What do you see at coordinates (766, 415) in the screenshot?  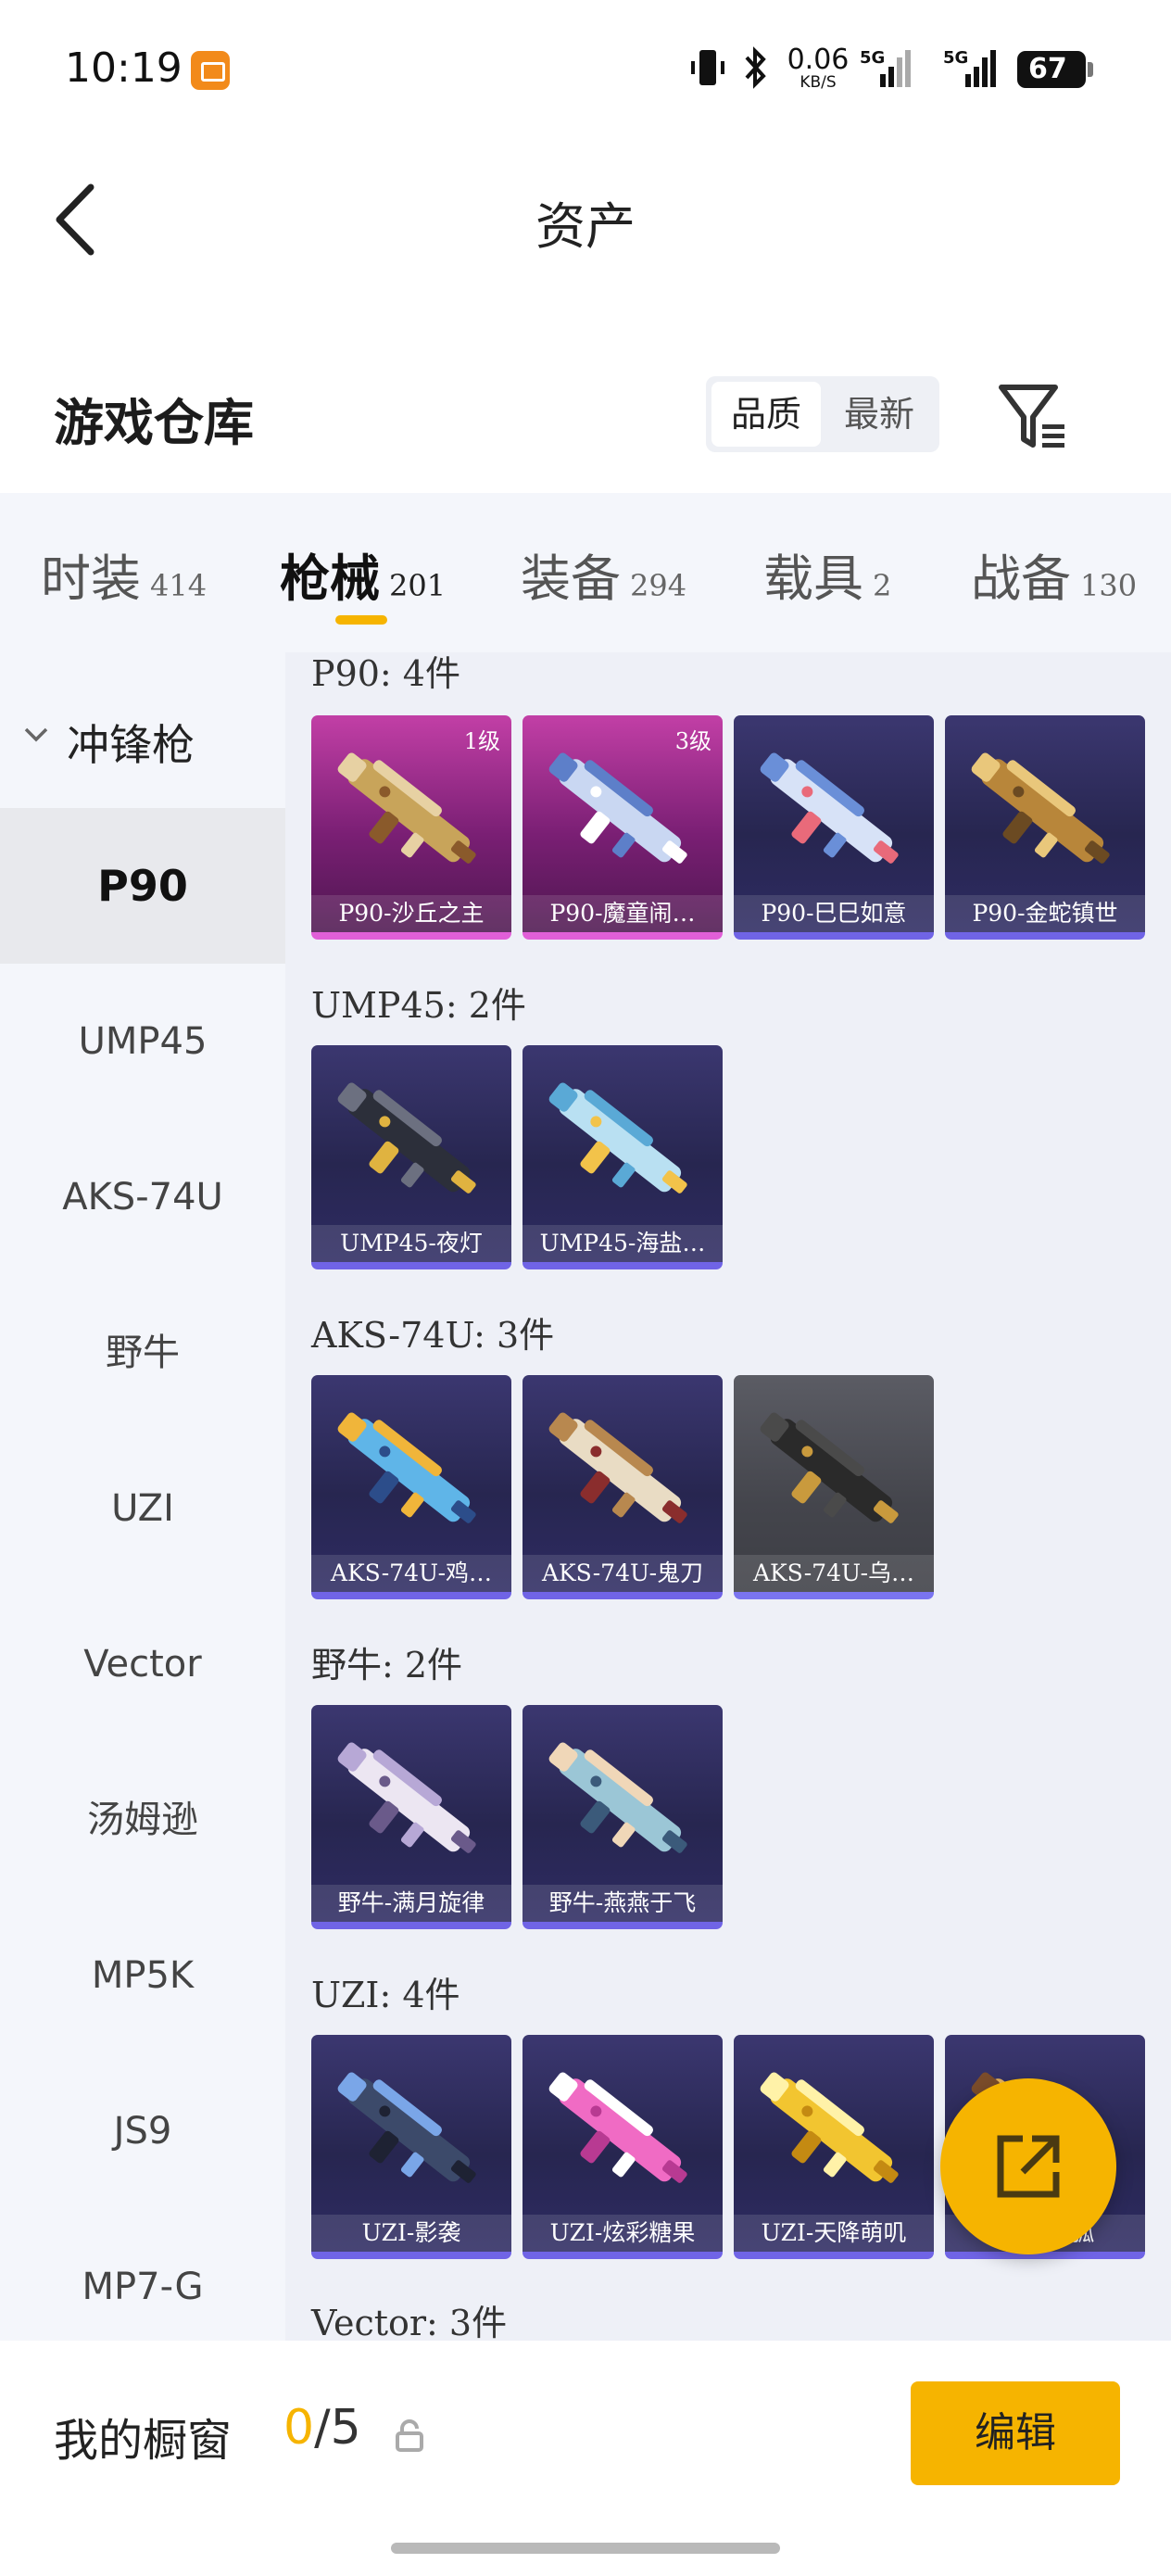 I see `sort-by-quality: 品质` at bounding box center [766, 415].